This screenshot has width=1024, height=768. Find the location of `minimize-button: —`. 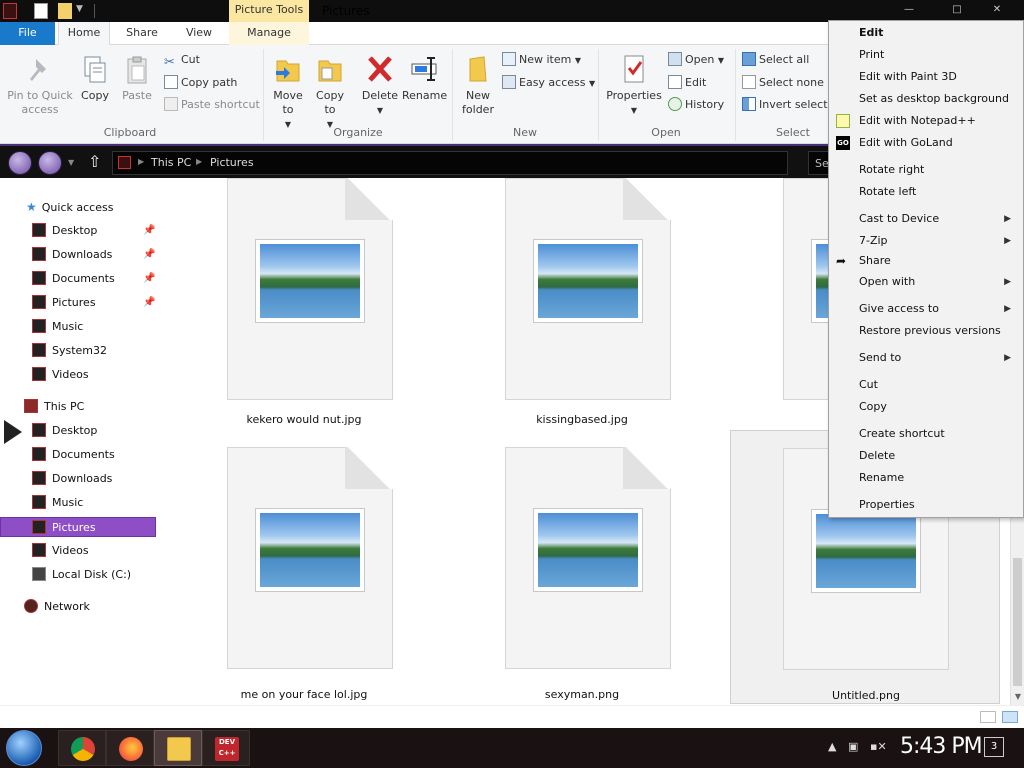

minimize-button: — is located at coordinates (909, 10).